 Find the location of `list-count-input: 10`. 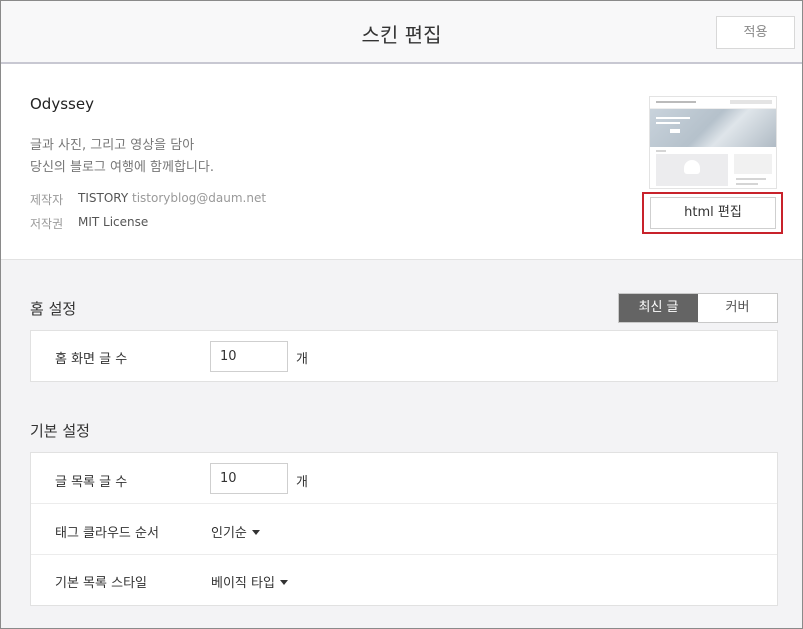

list-count-input: 10 is located at coordinates (249, 478).